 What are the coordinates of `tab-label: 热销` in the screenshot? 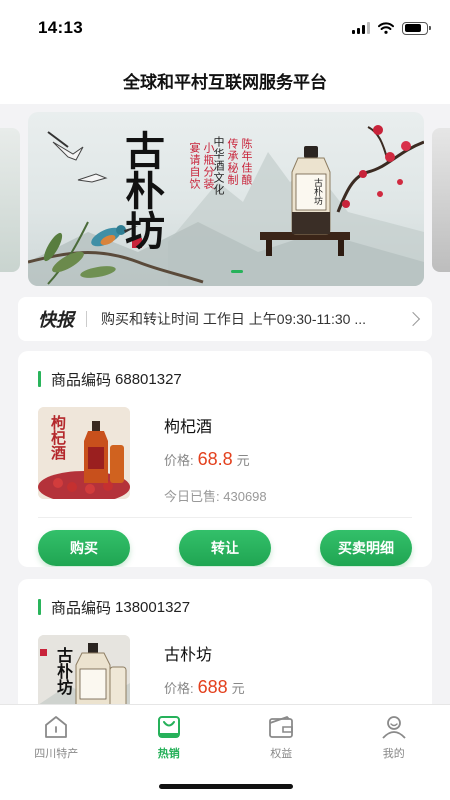 It's located at (168, 754).